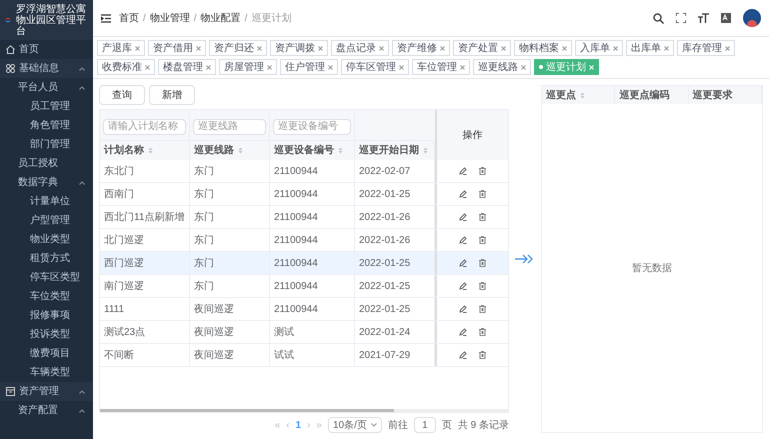 The height and width of the screenshot is (439, 769). What do you see at coordinates (425, 425) in the screenshot?
I see `page-input: 1` at bounding box center [425, 425].